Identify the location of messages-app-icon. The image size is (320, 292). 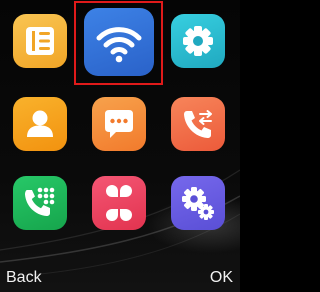
(119, 124).